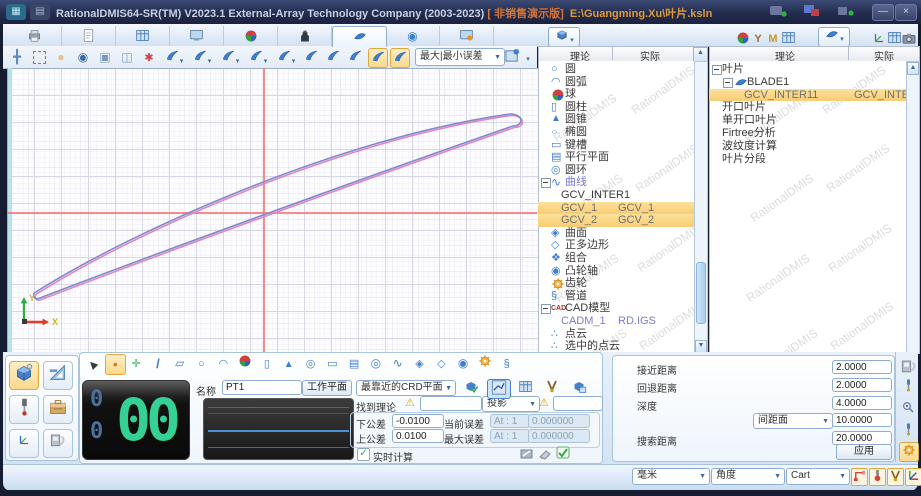 The width and height of the screenshot is (921, 496). What do you see at coordinates (441, 363) in the screenshot?
I see `geometry-polygon-icon: ◇` at bounding box center [441, 363].